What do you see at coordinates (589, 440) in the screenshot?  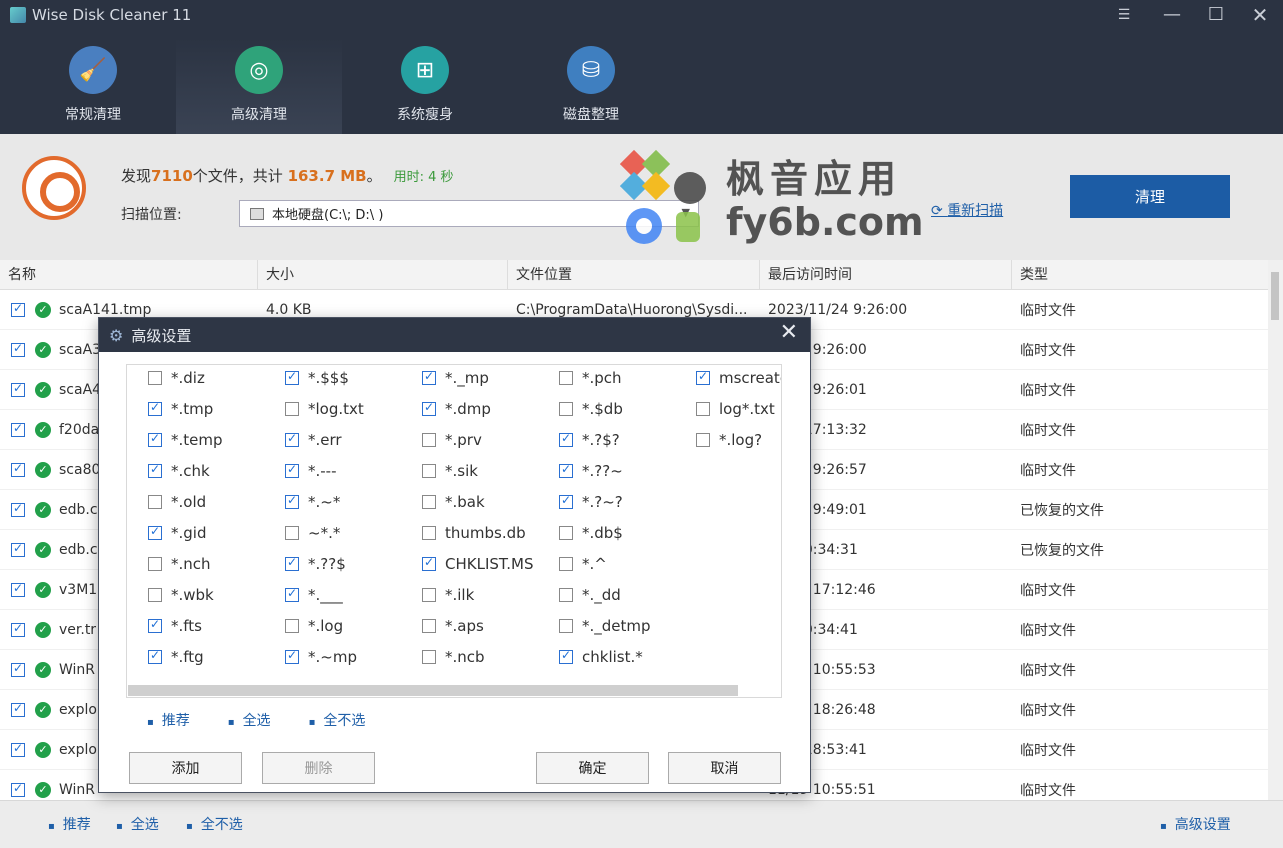 I see `extension-option: *.?$?` at bounding box center [589, 440].